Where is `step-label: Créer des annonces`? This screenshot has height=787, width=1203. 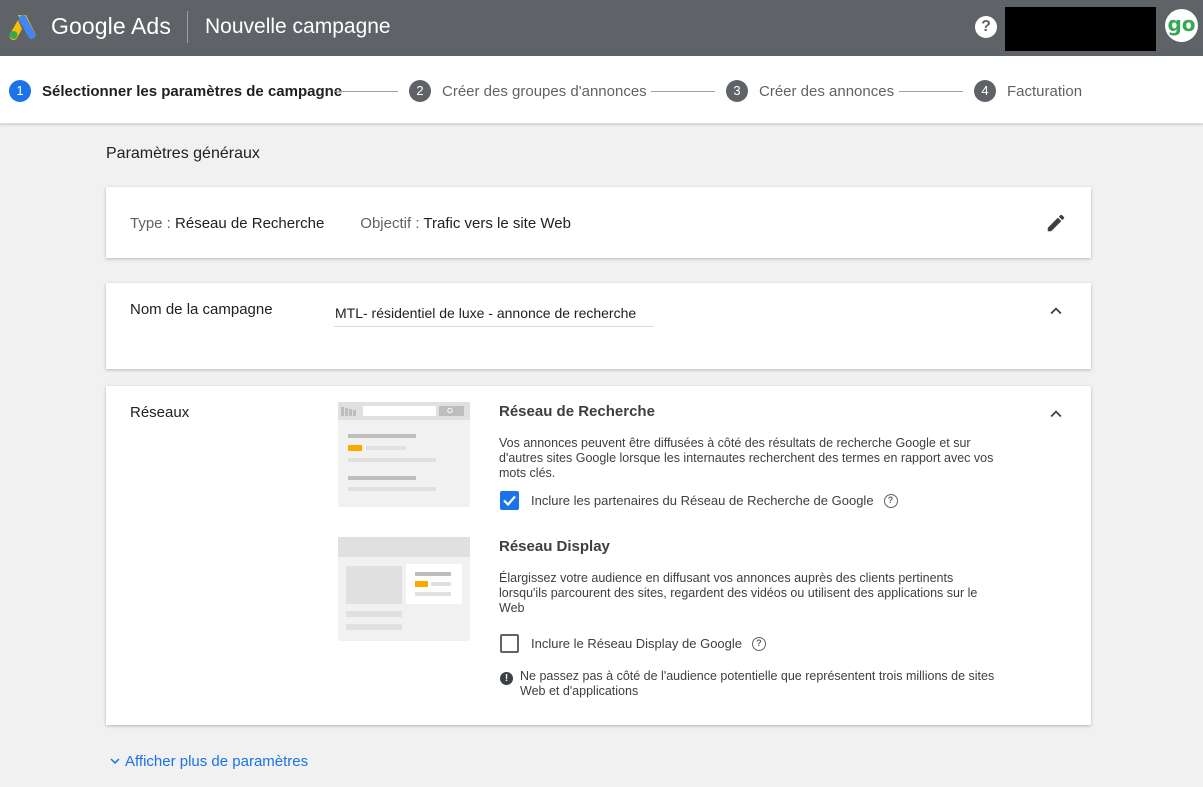 step-label: Créer des annonces is located at coordinates (827, 91).